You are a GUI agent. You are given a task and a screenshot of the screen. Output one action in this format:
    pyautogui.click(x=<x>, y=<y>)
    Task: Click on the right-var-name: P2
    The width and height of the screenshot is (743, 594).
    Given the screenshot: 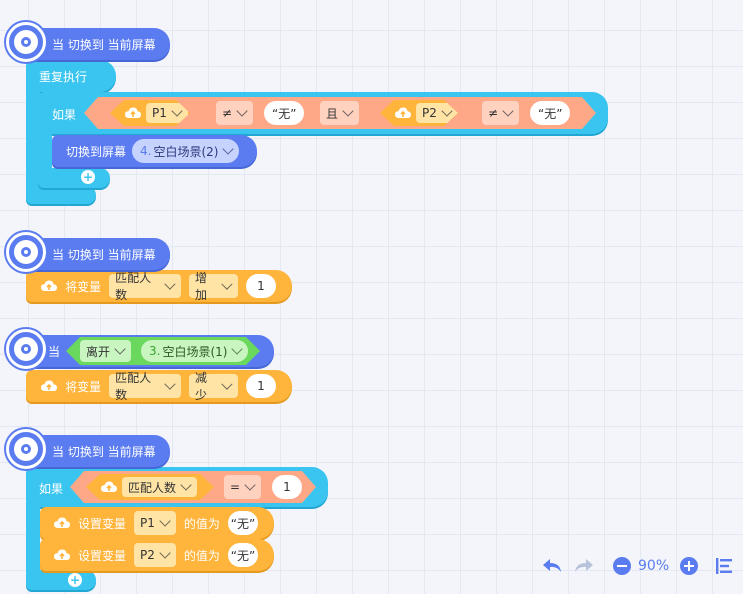 What is the action you would take?
    pyautogui.click(x=429, y=113)
    